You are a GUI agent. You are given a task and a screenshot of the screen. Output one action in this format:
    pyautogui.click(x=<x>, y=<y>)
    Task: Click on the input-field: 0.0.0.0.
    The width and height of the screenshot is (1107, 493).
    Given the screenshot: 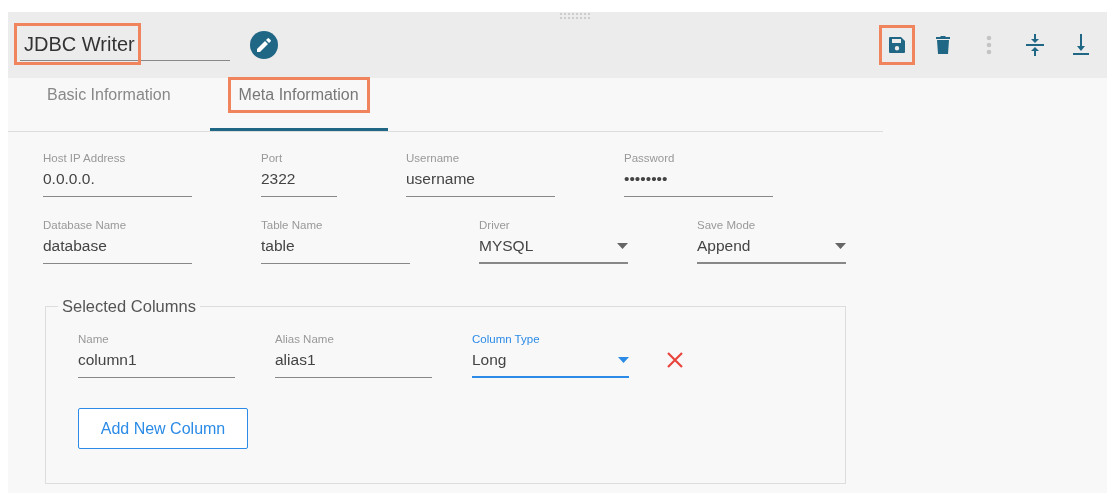 What is the action you would take?
    pyautogui.click(x=117, y=183)
    